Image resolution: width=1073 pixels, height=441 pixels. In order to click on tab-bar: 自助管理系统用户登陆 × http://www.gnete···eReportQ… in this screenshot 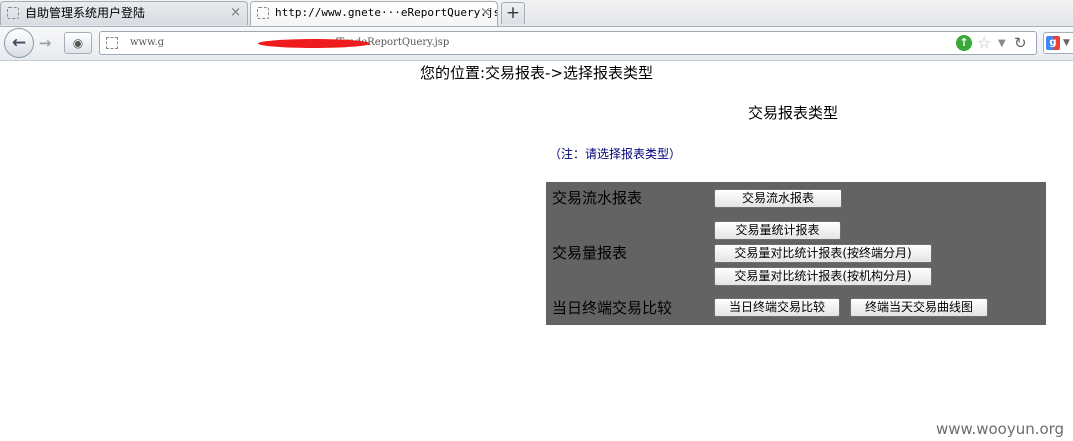, I will do `click(536, 13)`.